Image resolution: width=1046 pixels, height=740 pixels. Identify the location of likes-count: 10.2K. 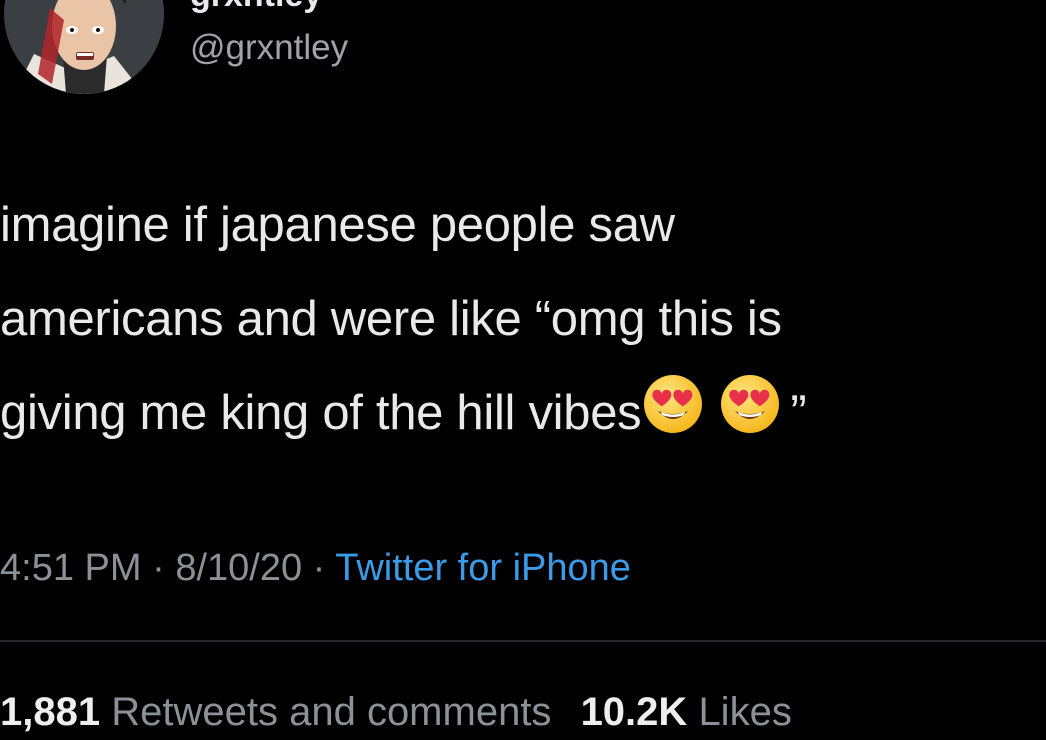
(634, 712).